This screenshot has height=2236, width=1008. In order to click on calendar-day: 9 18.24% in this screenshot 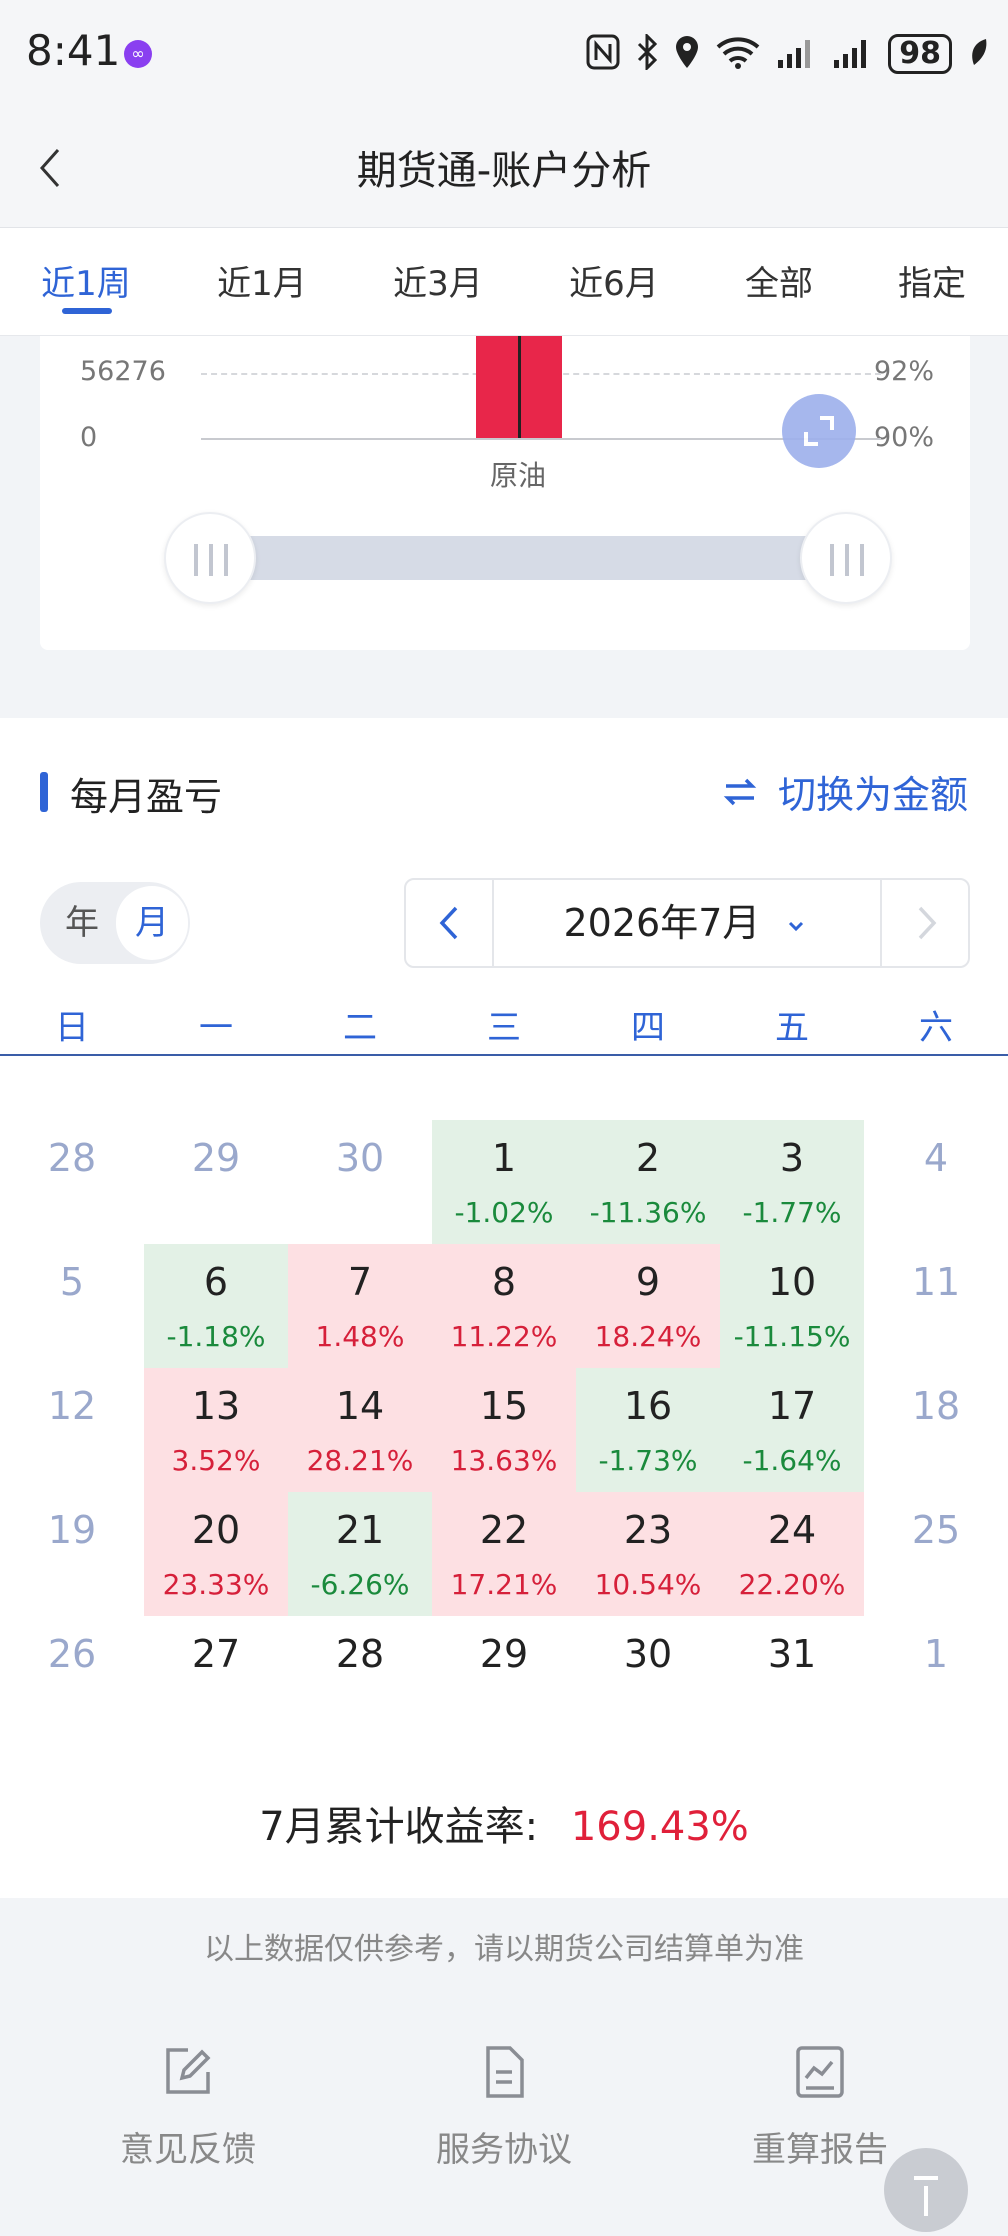, I will do `click(648, 1306)`.